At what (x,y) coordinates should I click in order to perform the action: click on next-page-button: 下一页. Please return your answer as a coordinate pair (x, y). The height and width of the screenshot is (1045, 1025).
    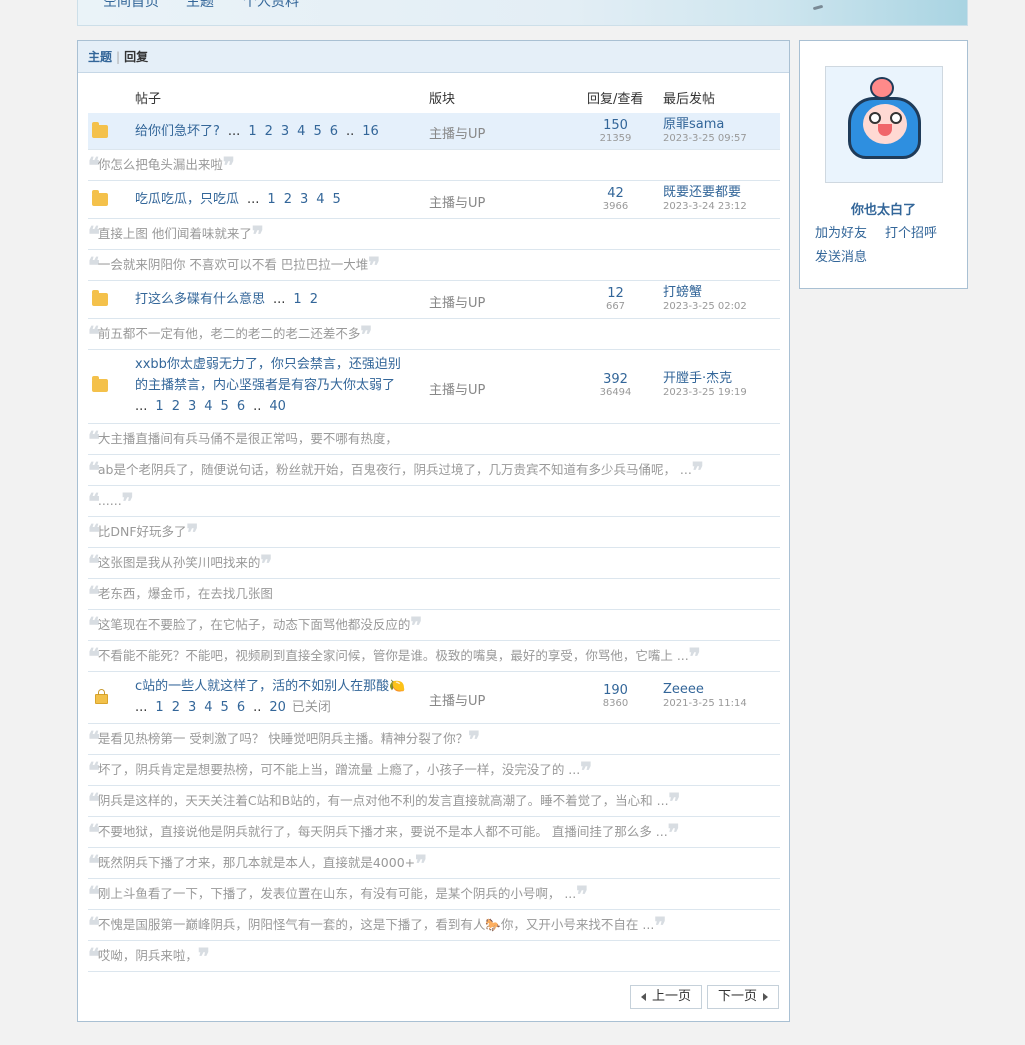
    Looking at the image, I should click on (742, 997).